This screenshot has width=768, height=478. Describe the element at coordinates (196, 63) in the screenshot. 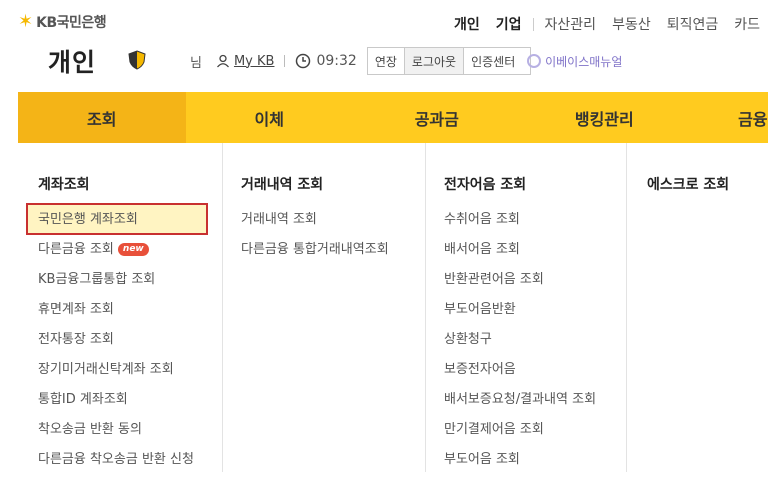

I see `user-suffix: 님` at that location.